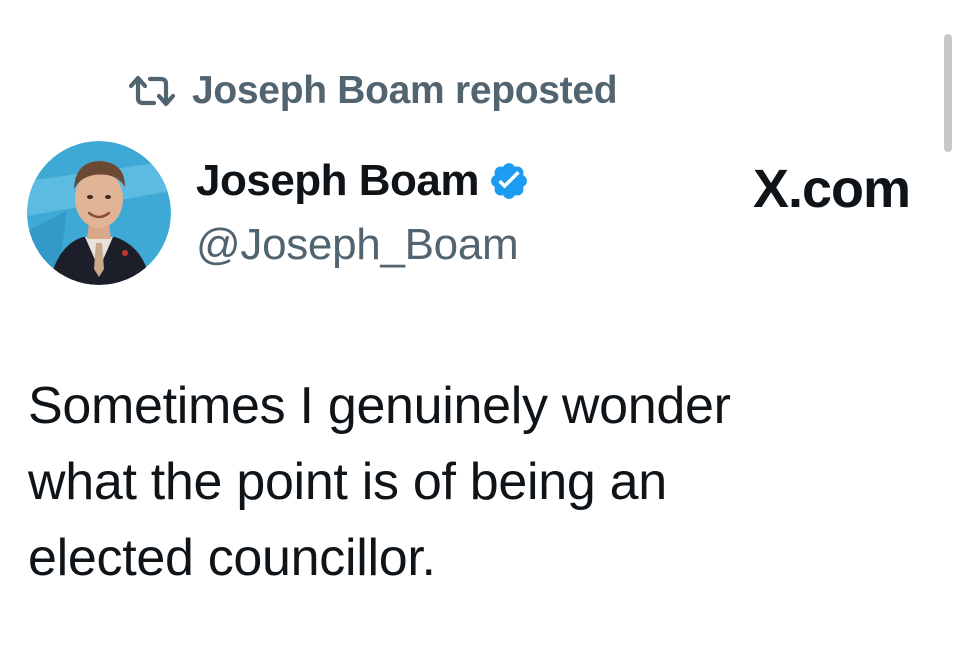  What do you see at coordinates (357, 245) in the screenshot?
I see `author-handle: @Joseph_Boam` at bounding box center [357, 245].